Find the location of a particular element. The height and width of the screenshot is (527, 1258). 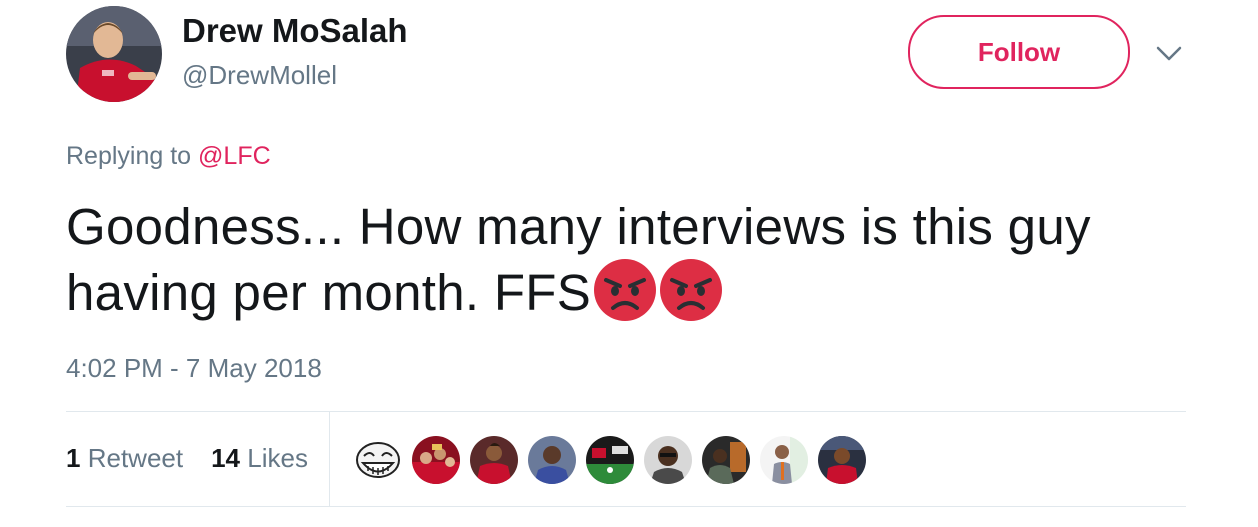

trollface-avatar is located at coordinates (378, 460).